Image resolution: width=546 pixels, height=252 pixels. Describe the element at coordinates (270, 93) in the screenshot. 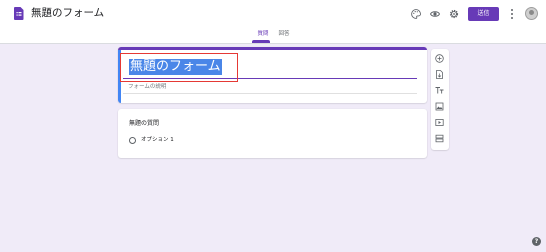

I see `description-underline` at that location.